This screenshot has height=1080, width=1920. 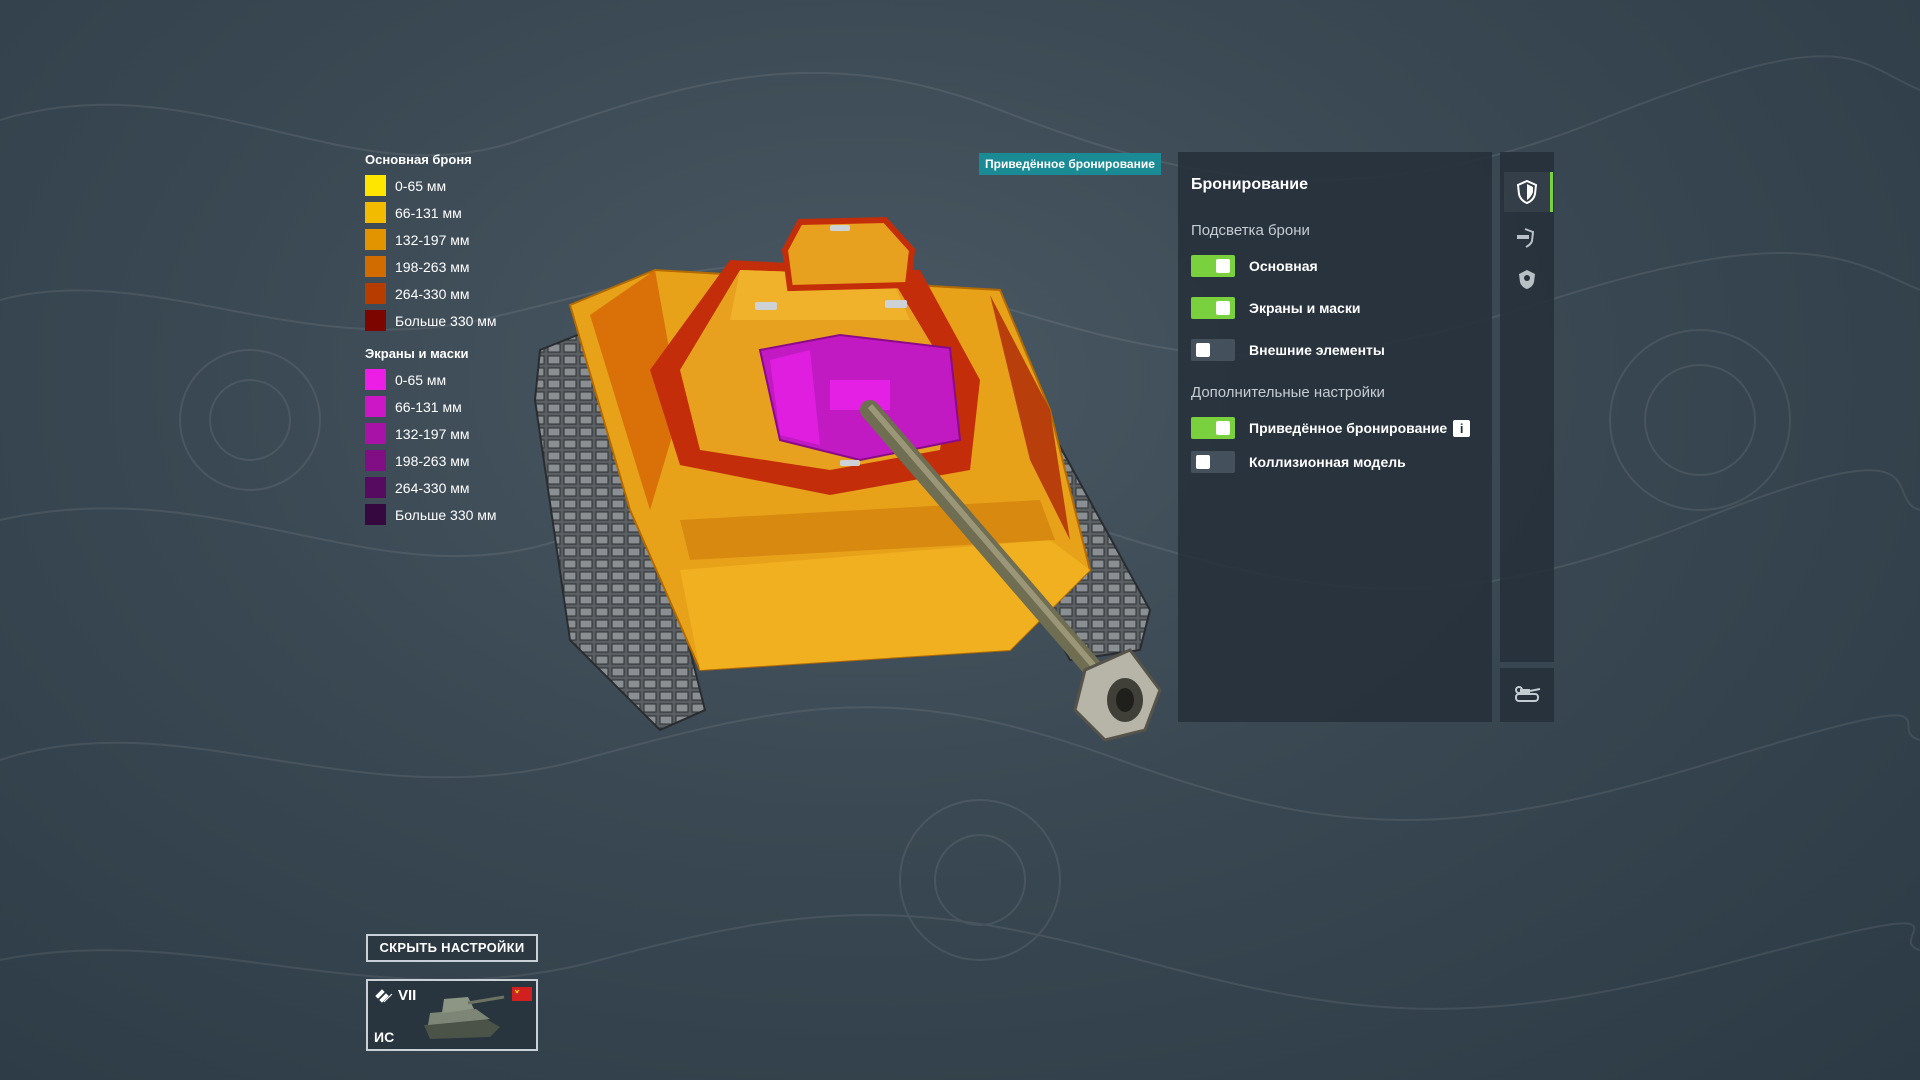 I want to click on main-armor-legend-item: 132-197 мм, so click(x=440, y=239).